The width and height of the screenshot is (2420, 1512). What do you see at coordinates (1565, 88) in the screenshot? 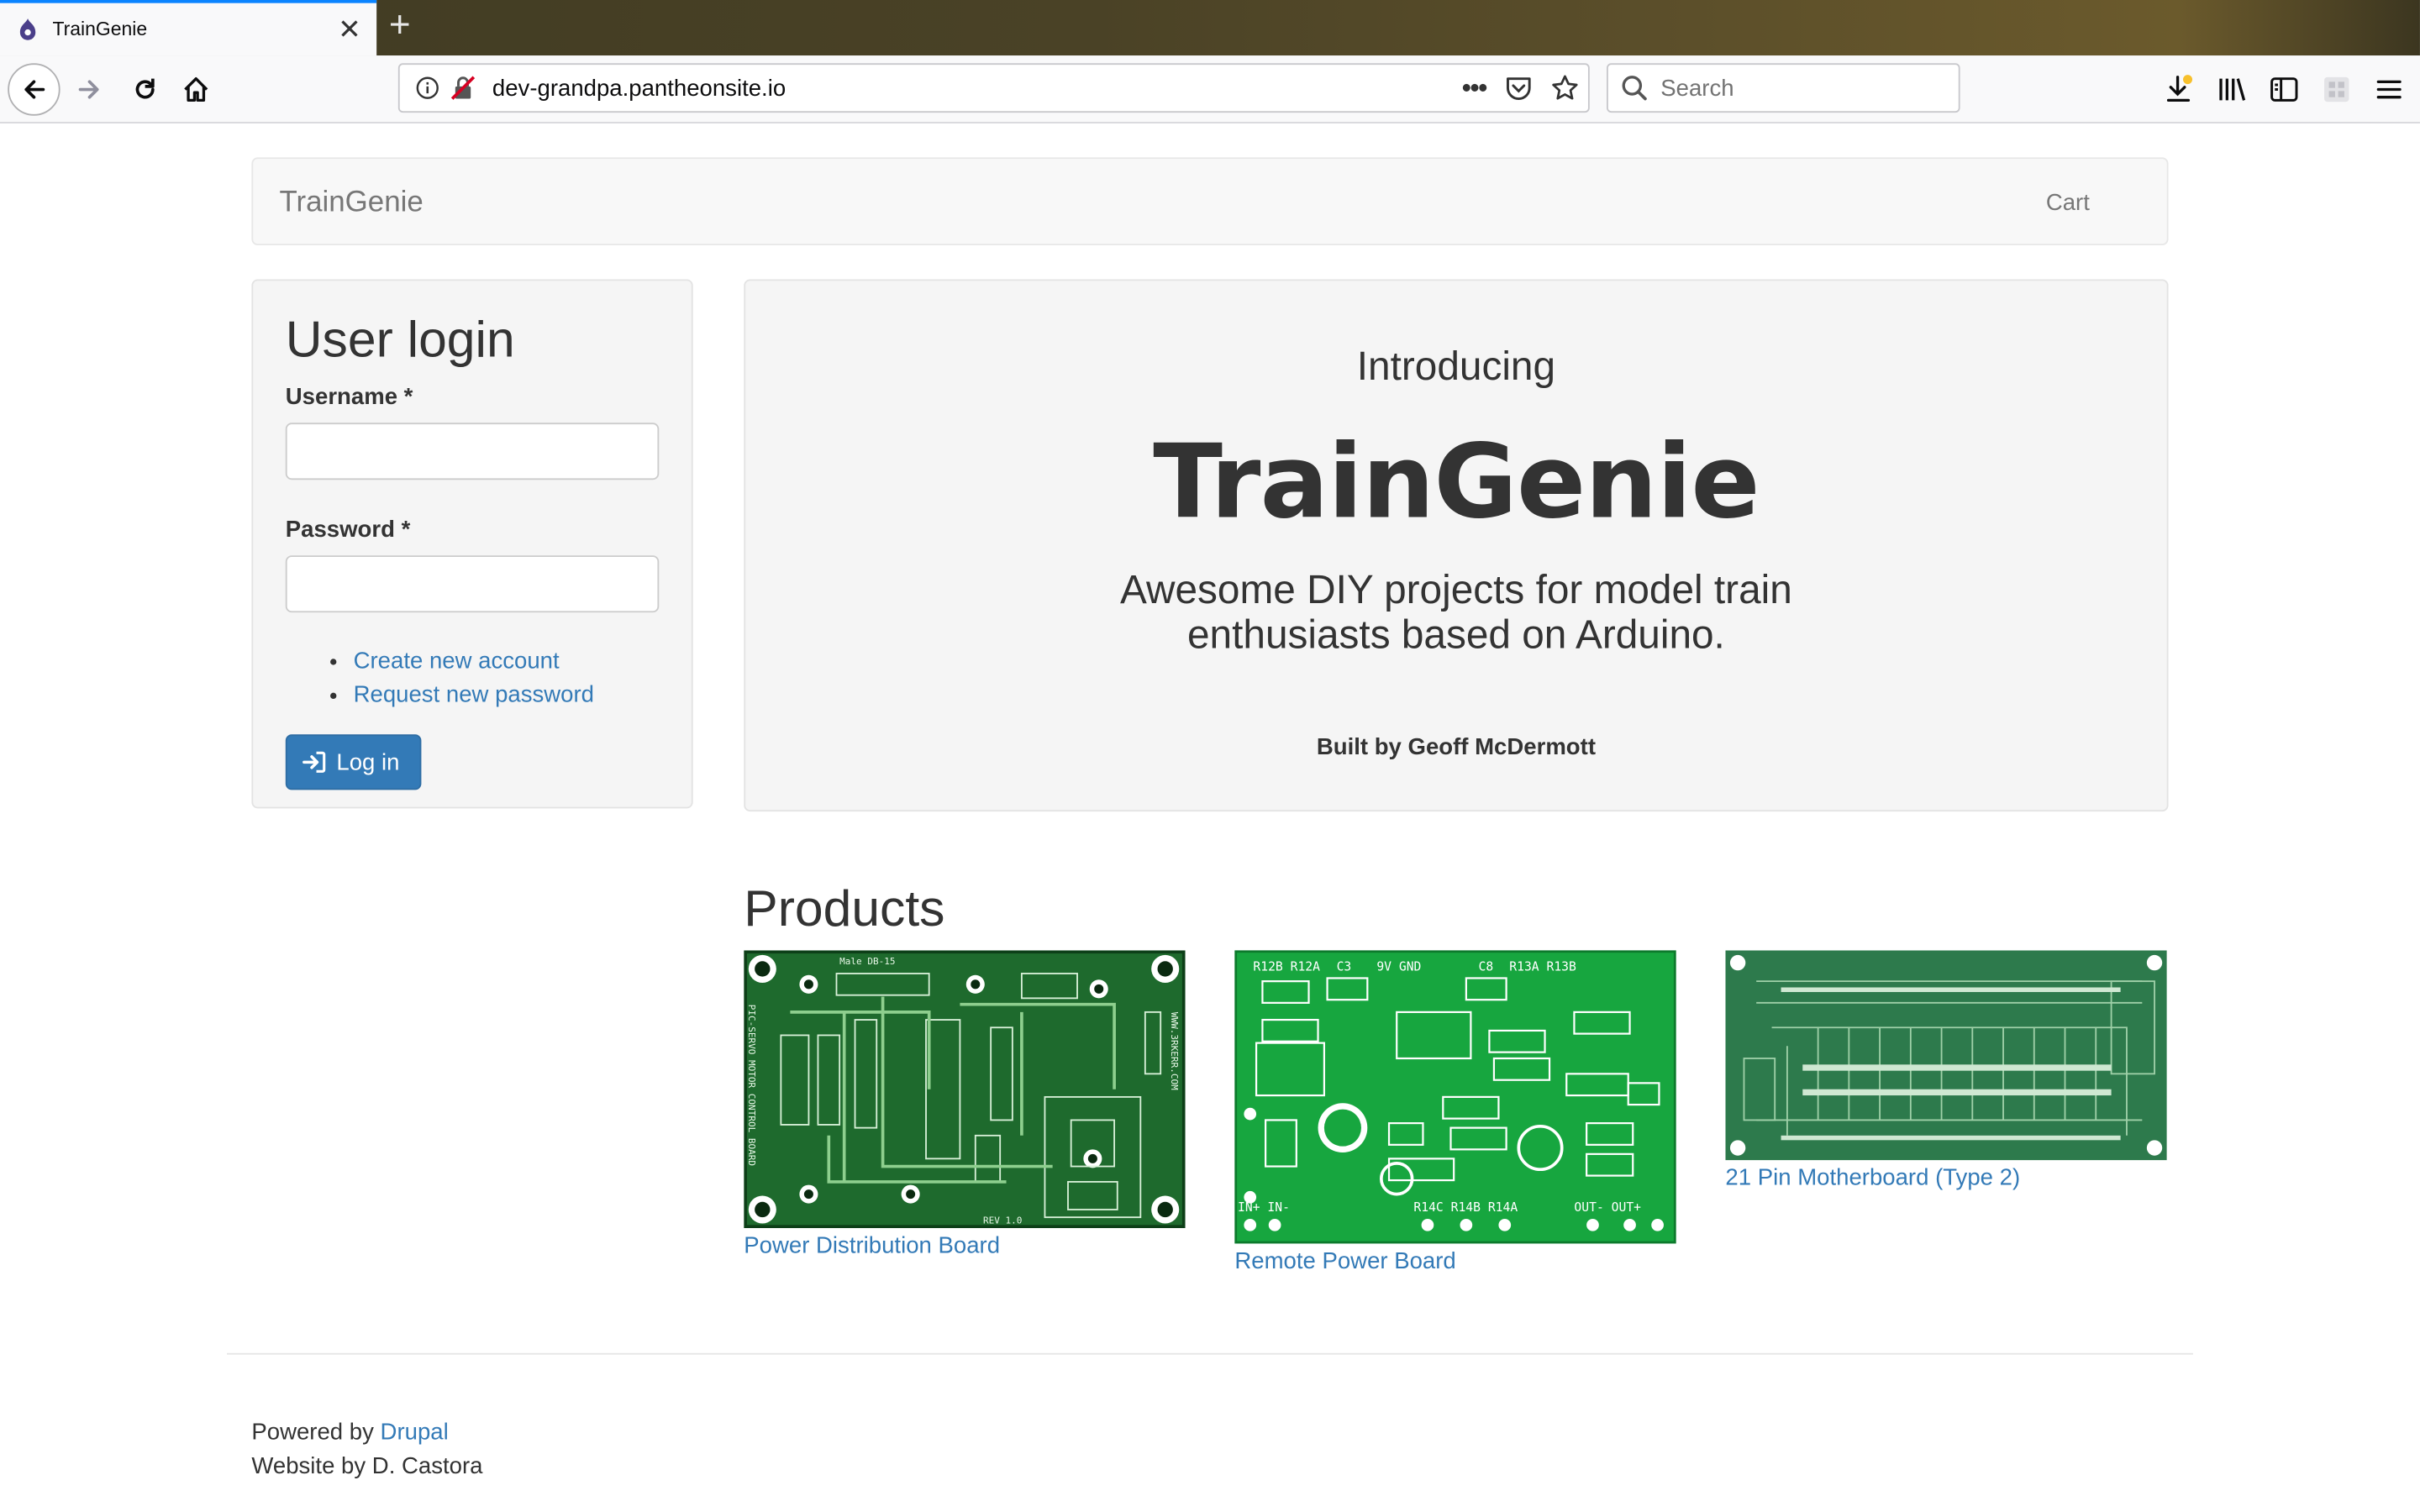
I see `bookmark-star-icon` at bounding box center [1565, 88].